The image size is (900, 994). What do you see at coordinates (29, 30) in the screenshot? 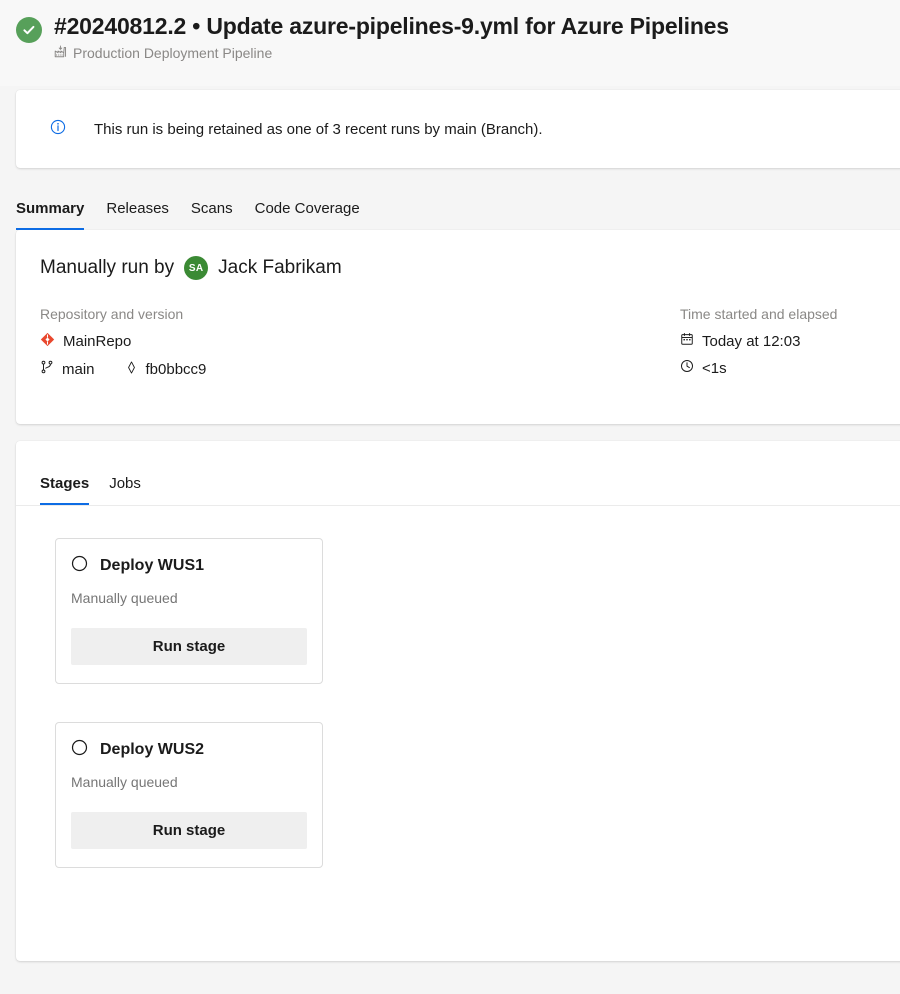
I see `check-circle-icon` at bounding box center [29, 30].